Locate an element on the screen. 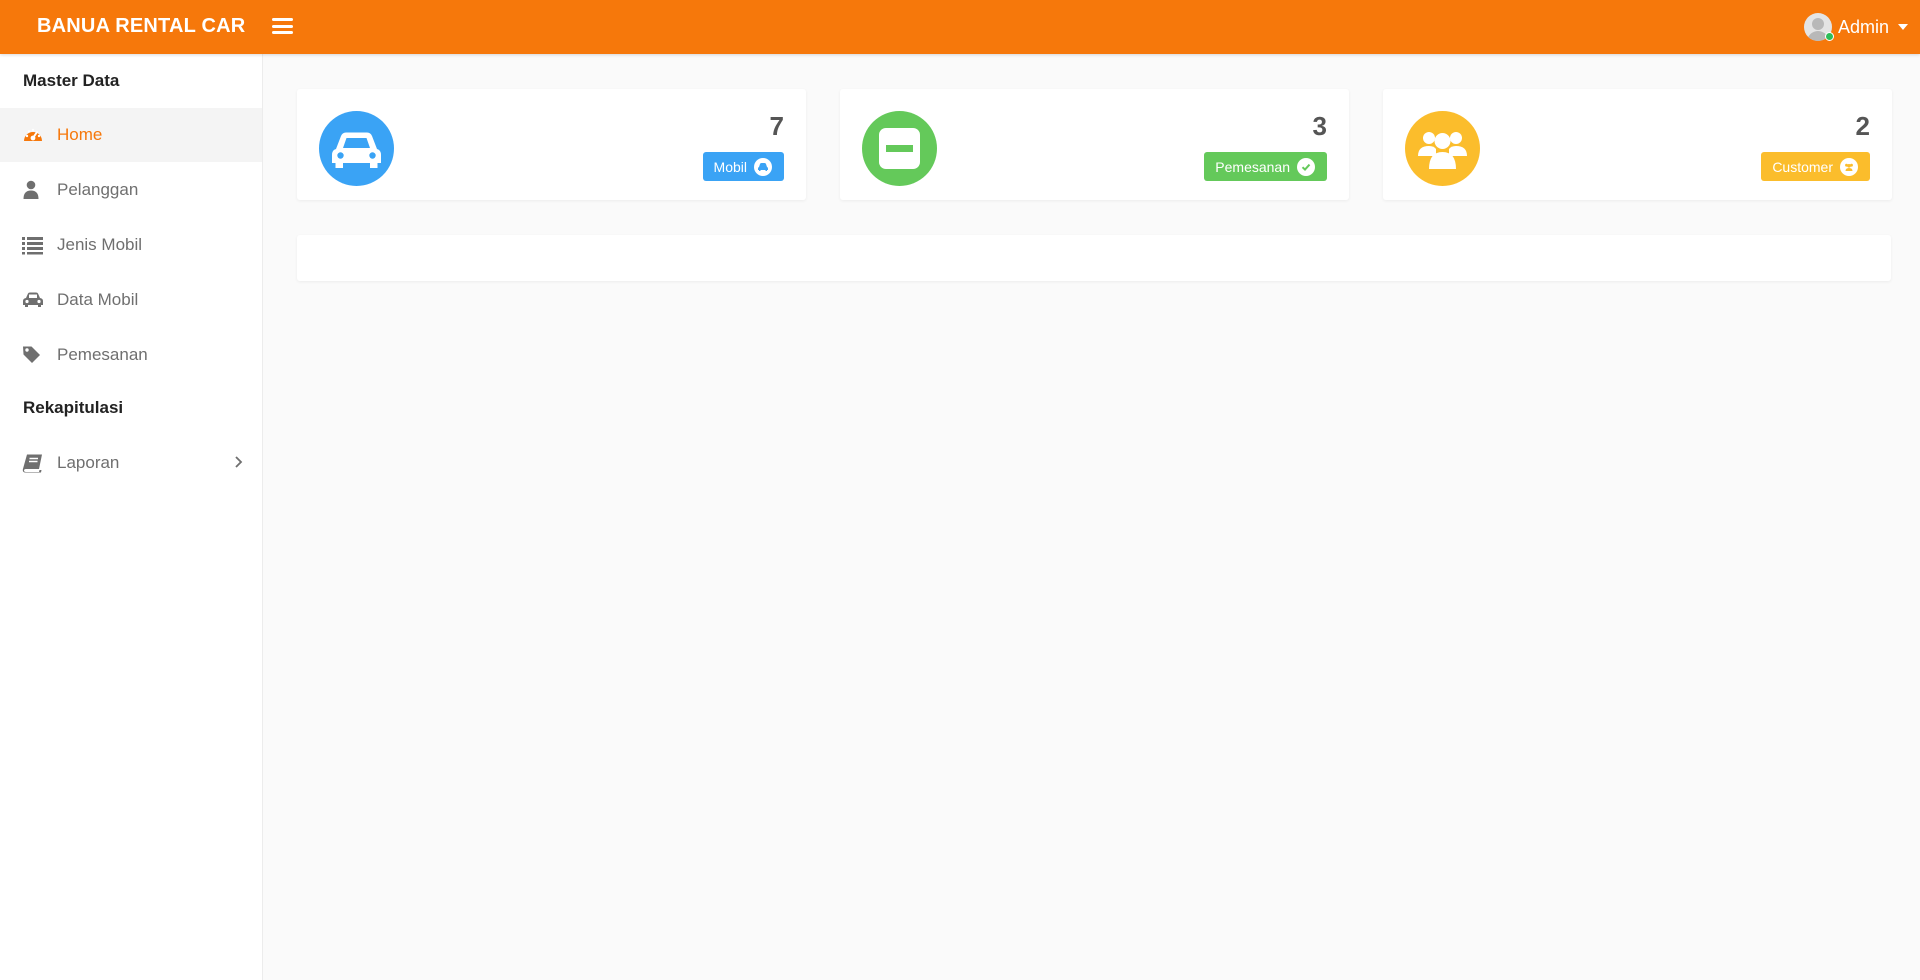 Image resolution: width=1920 pixels, height=980 pixels. customer-count: 2 is located at coordinates (1862, 126).